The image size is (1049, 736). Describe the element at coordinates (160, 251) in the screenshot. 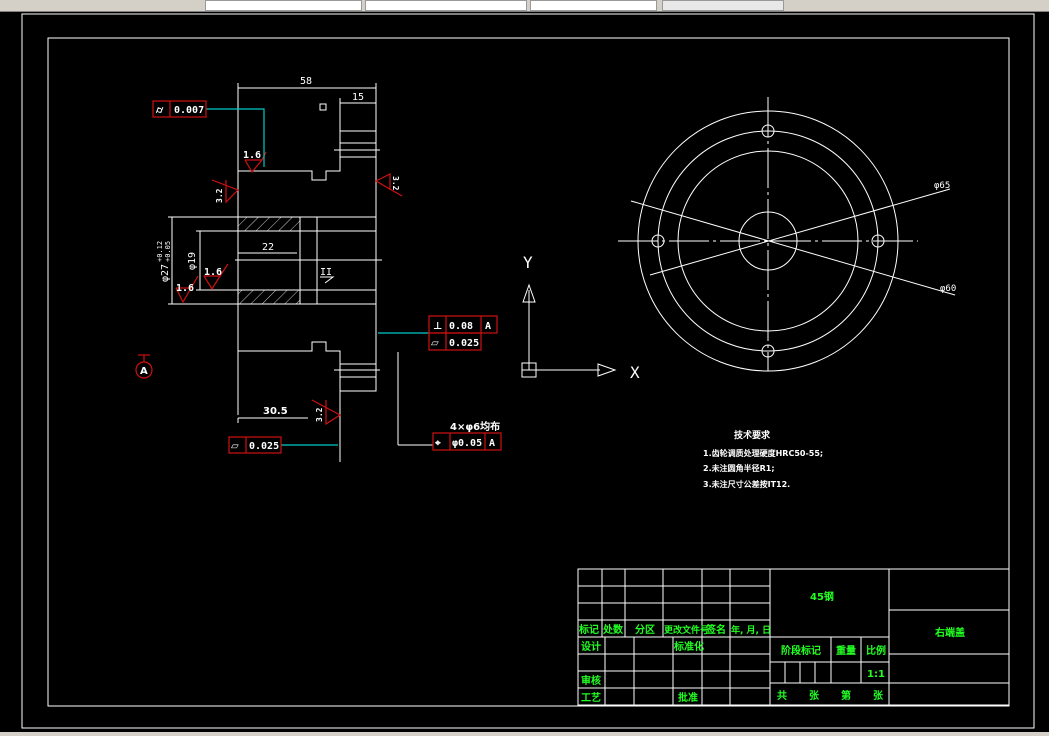

I see `dim-outer-dia-tol-upper: +0.12` at that location.